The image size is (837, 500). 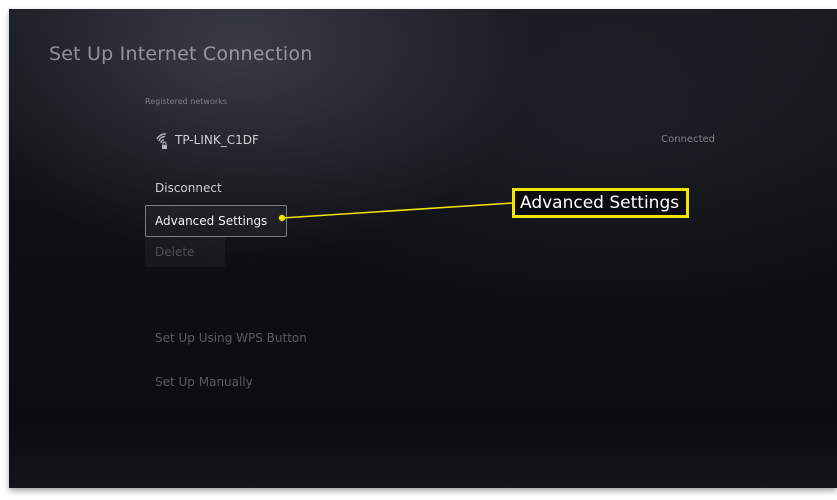 I want to click on setup-manually-button: Set Up Manually, so click(x=204, y=382).